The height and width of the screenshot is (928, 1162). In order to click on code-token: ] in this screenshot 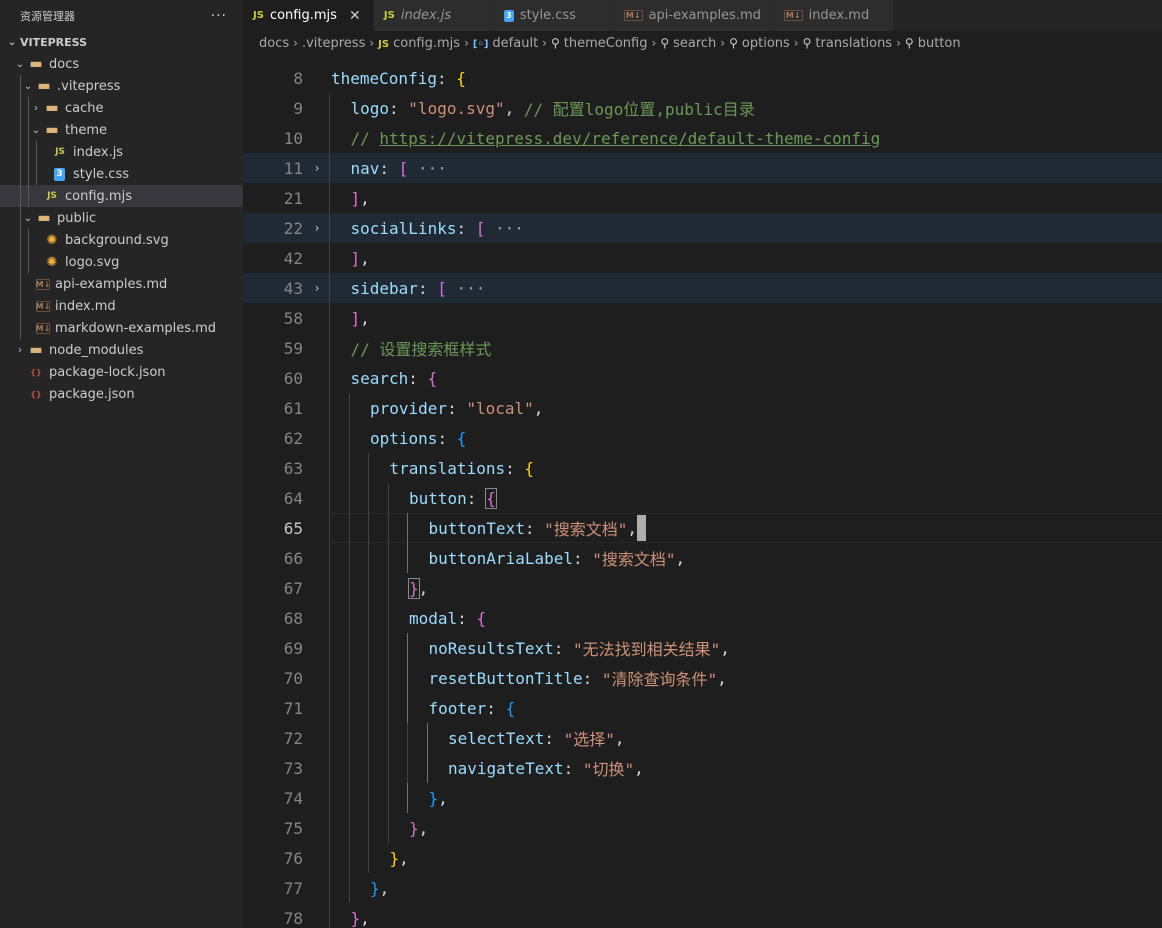, I will do `click(355, 258)`.